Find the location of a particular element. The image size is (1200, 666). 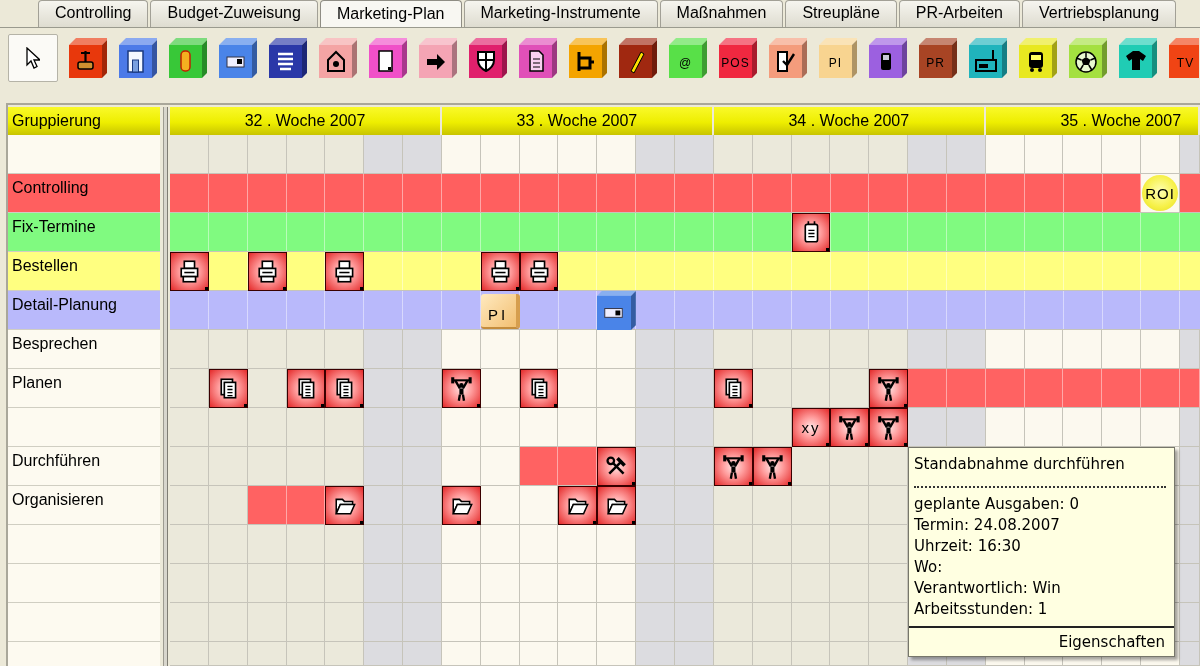

tooltip-line: Uhrzeit: 16:30 is located at coordinates (967, 546).